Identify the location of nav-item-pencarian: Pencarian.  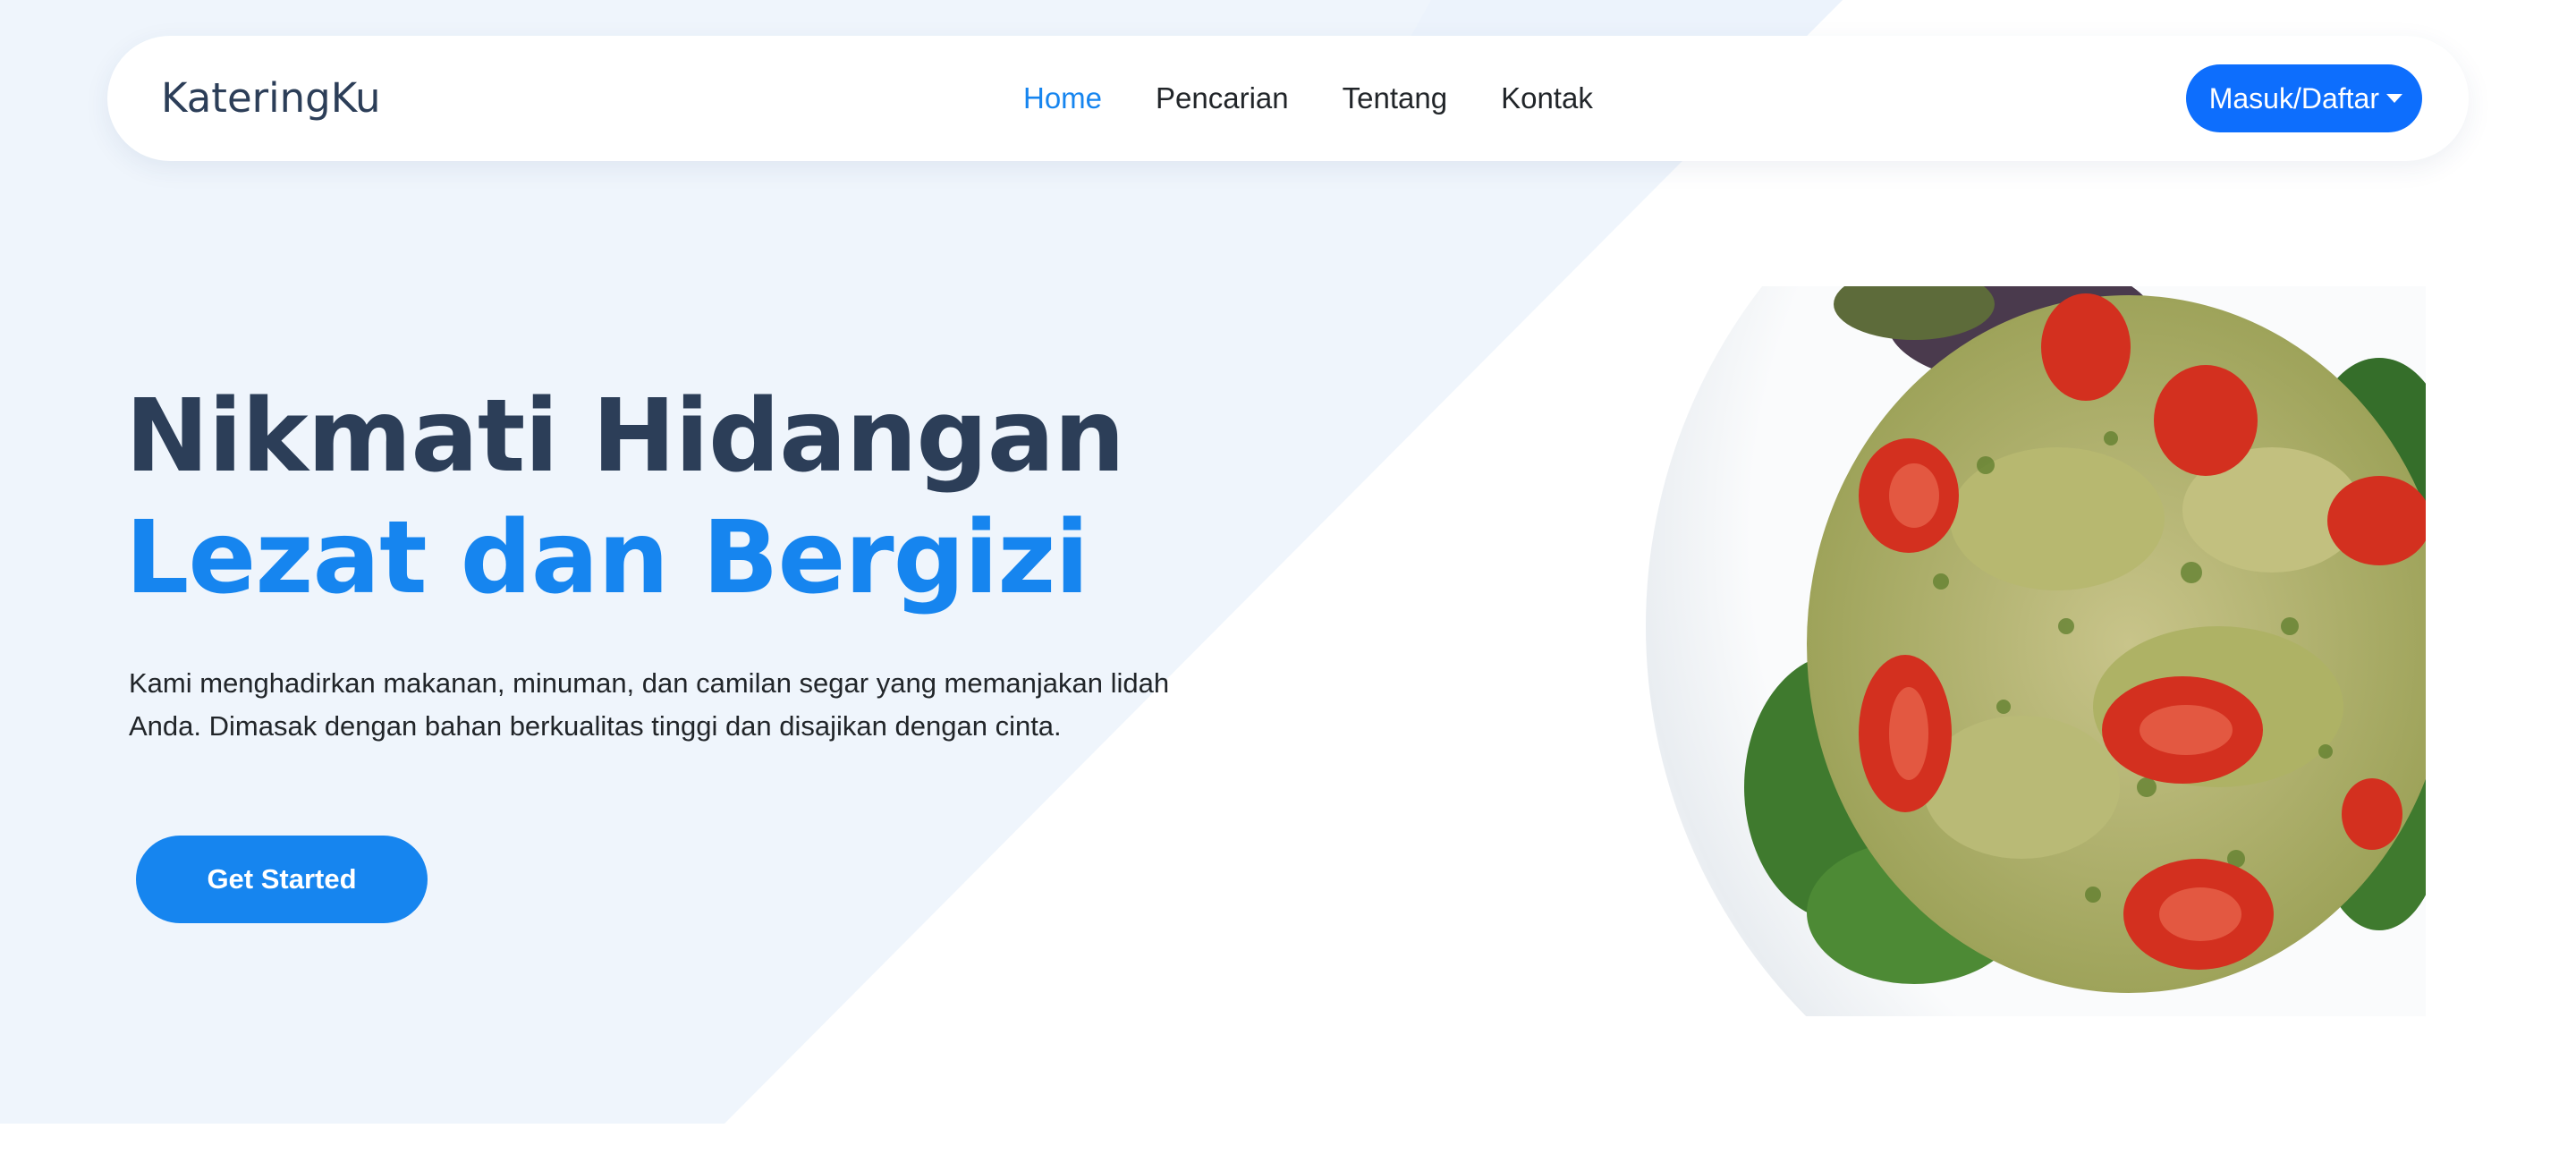
(1222, 98).